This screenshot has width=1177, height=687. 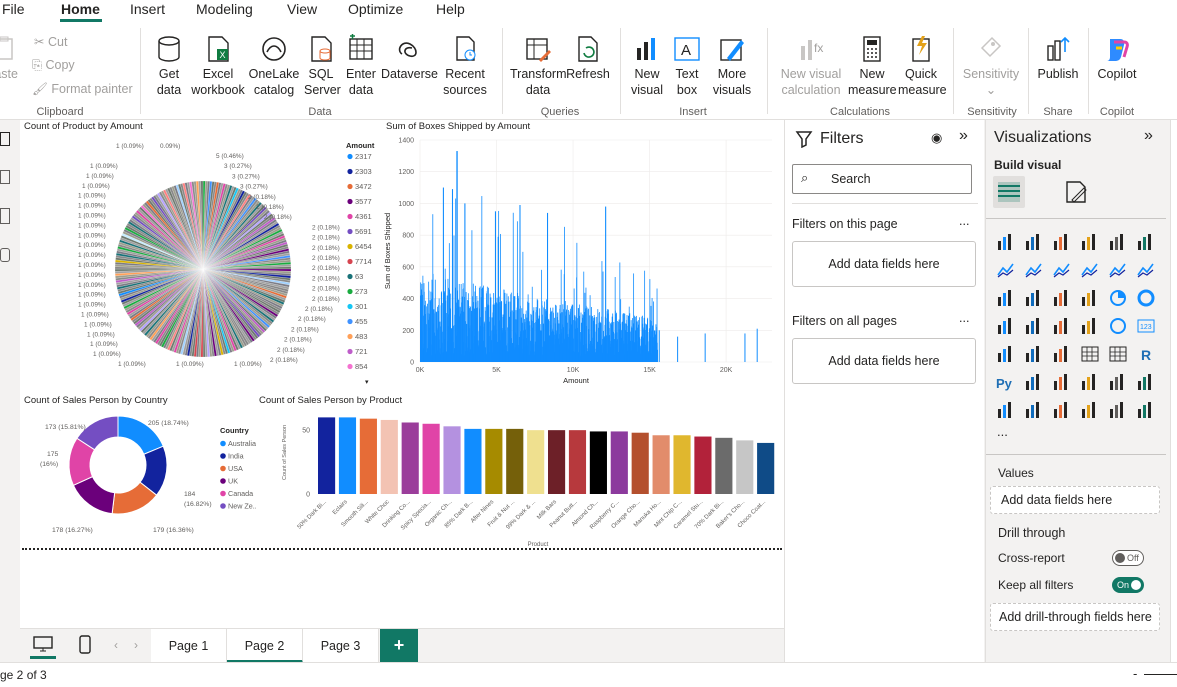 What do you see at coordinates (465, 66) in the screenshot?
I see `recent-sources-button: Recent sources` at bounding box center [465, 66].